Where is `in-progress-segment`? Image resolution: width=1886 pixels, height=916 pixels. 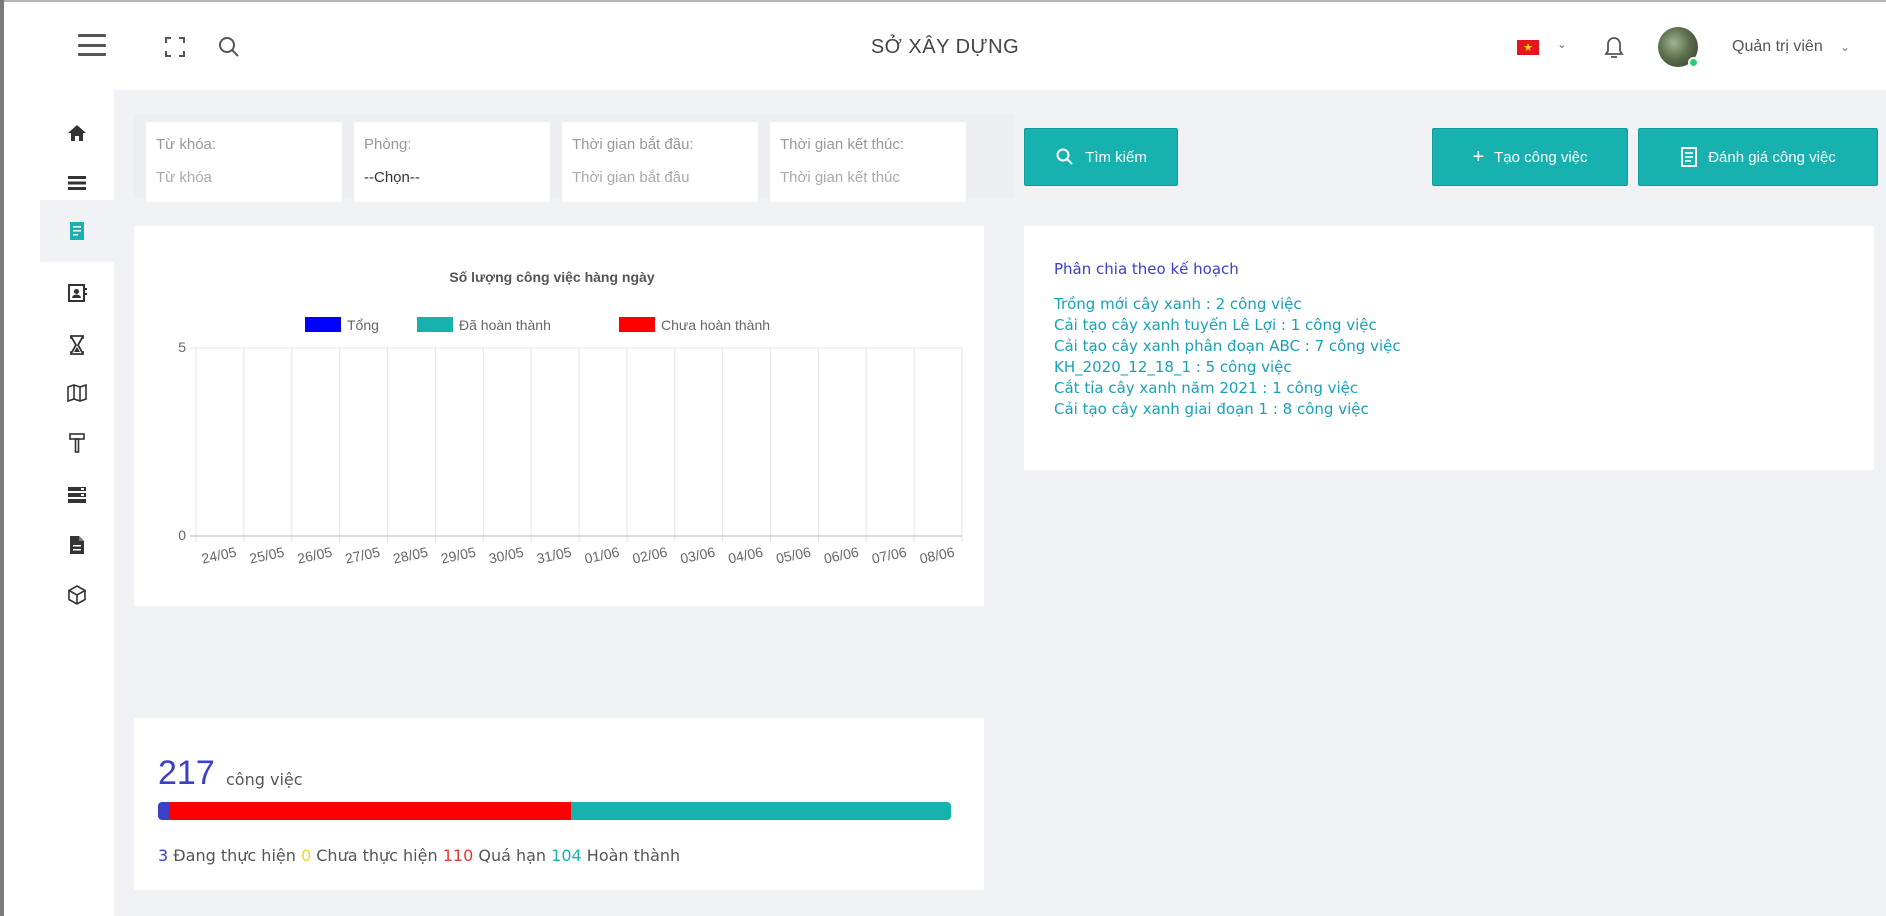
in-progress-segment is located at coordinates (163, 811).